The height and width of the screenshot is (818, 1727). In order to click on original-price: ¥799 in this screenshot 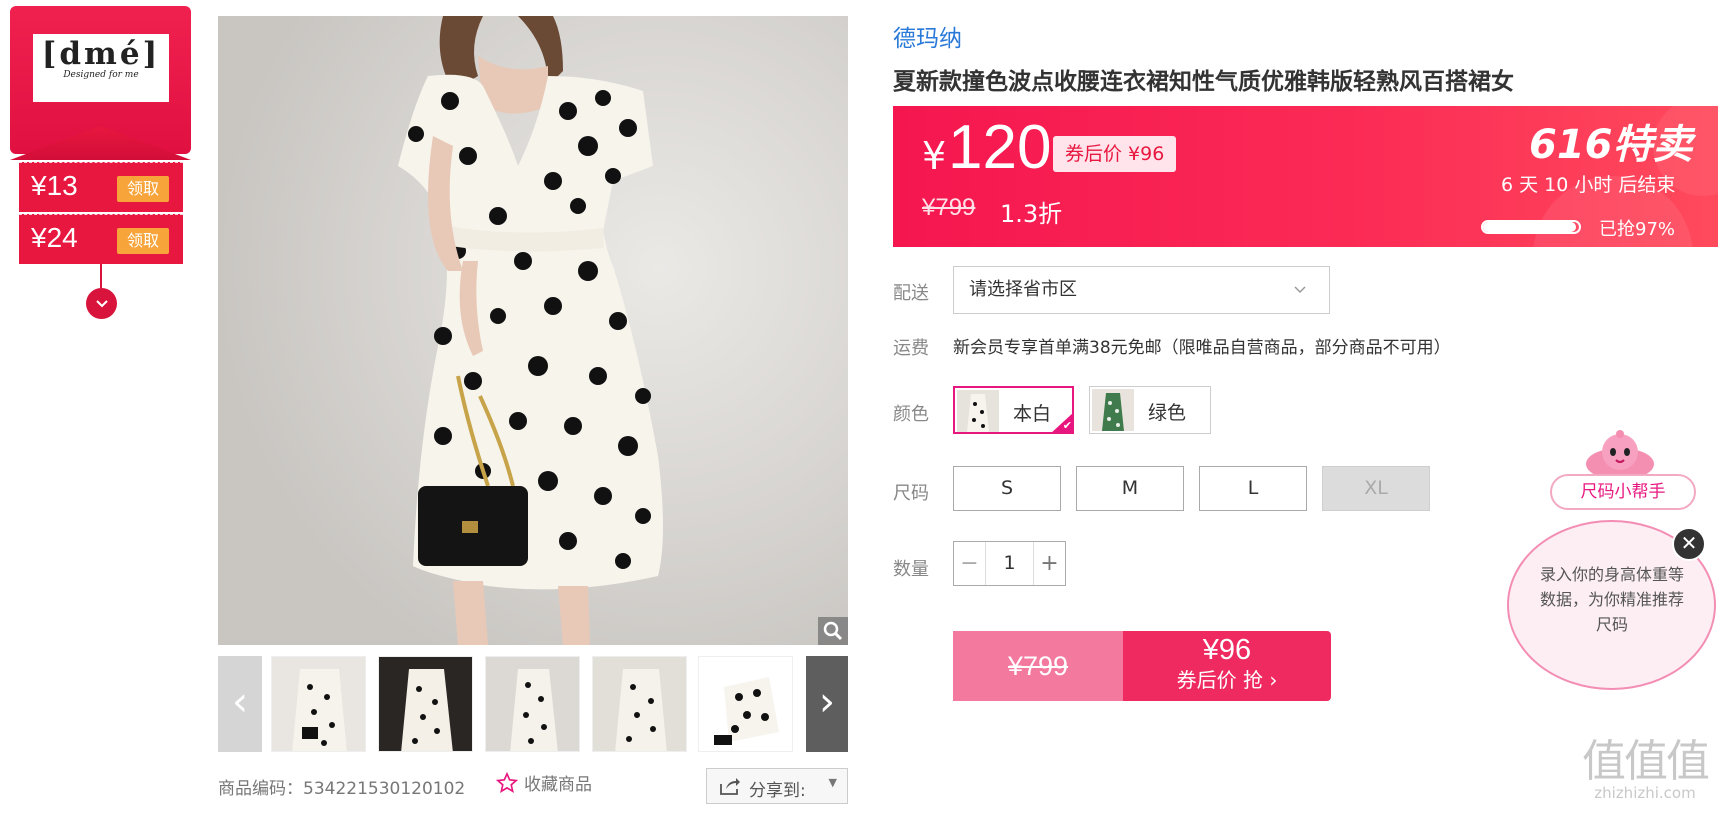, I will do `click(949, 207)`.